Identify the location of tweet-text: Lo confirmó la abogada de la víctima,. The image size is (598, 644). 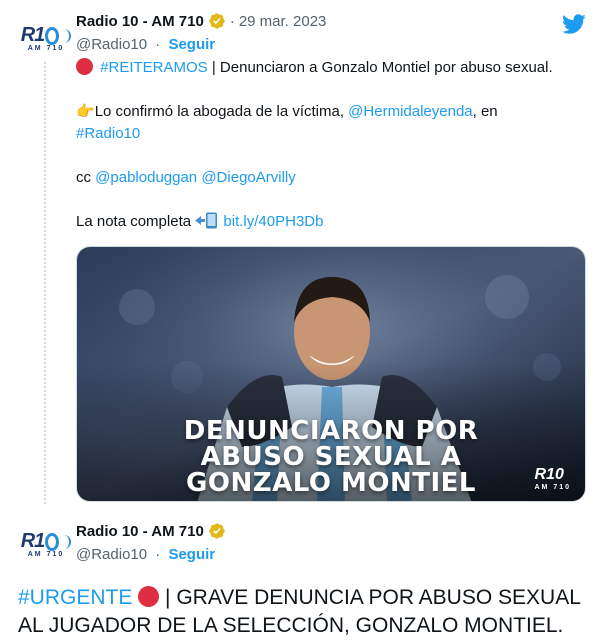
(221, 111).